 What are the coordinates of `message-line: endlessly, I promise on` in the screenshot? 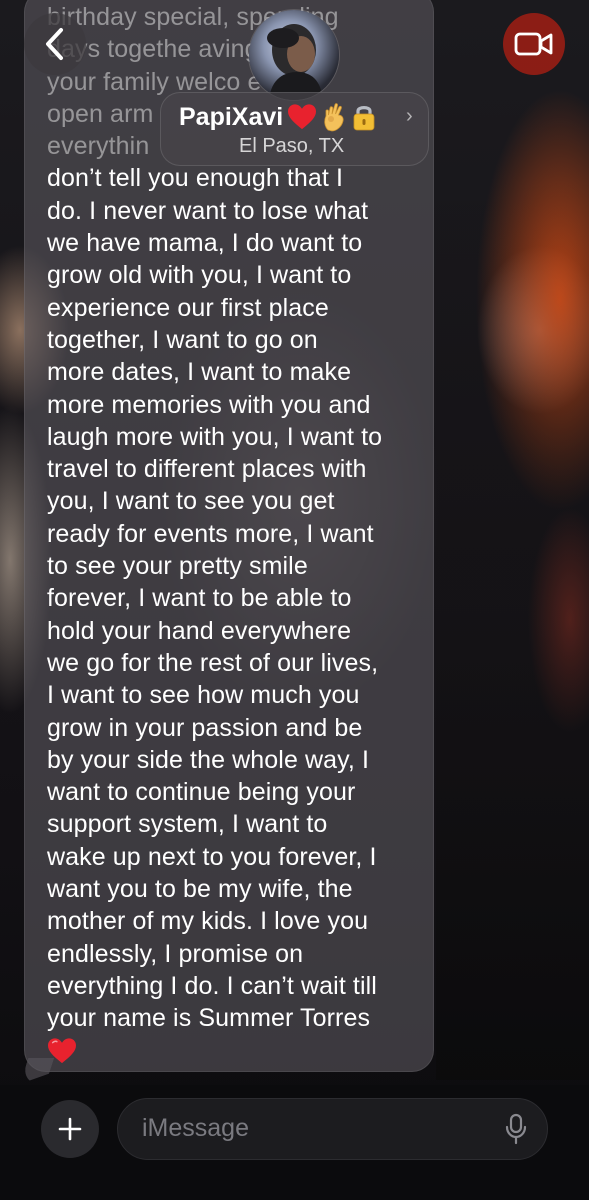 It's located at (175, 953).